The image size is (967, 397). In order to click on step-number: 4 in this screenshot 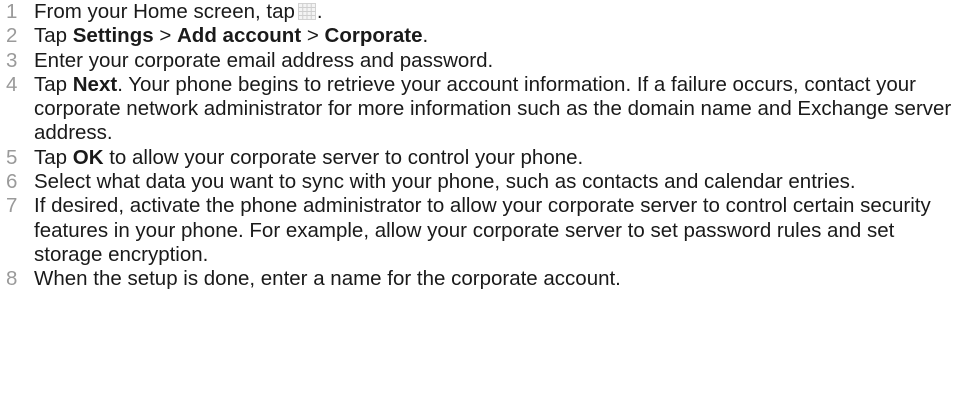, I will do `click(12, 84)`.